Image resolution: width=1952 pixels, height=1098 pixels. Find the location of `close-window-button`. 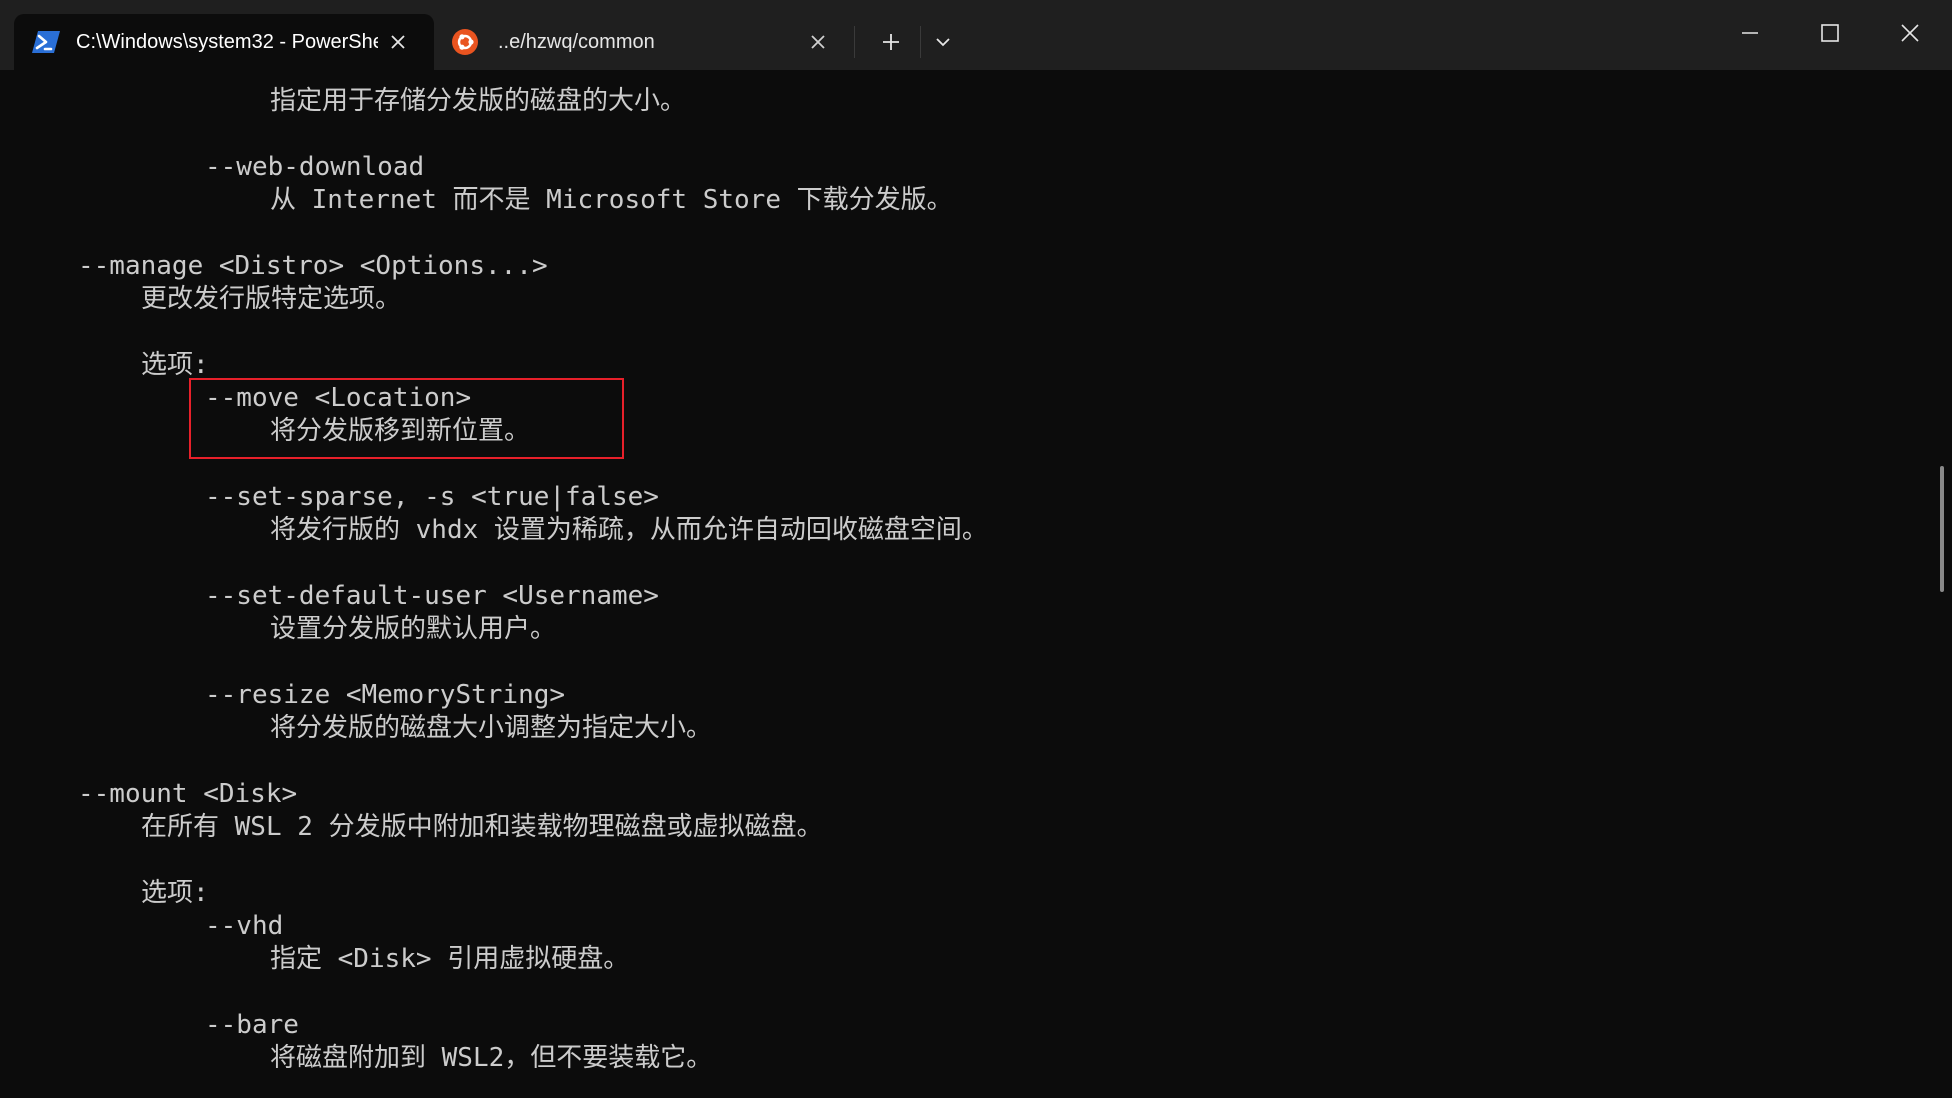

close-window-button is located at coordinates (1910, 33).